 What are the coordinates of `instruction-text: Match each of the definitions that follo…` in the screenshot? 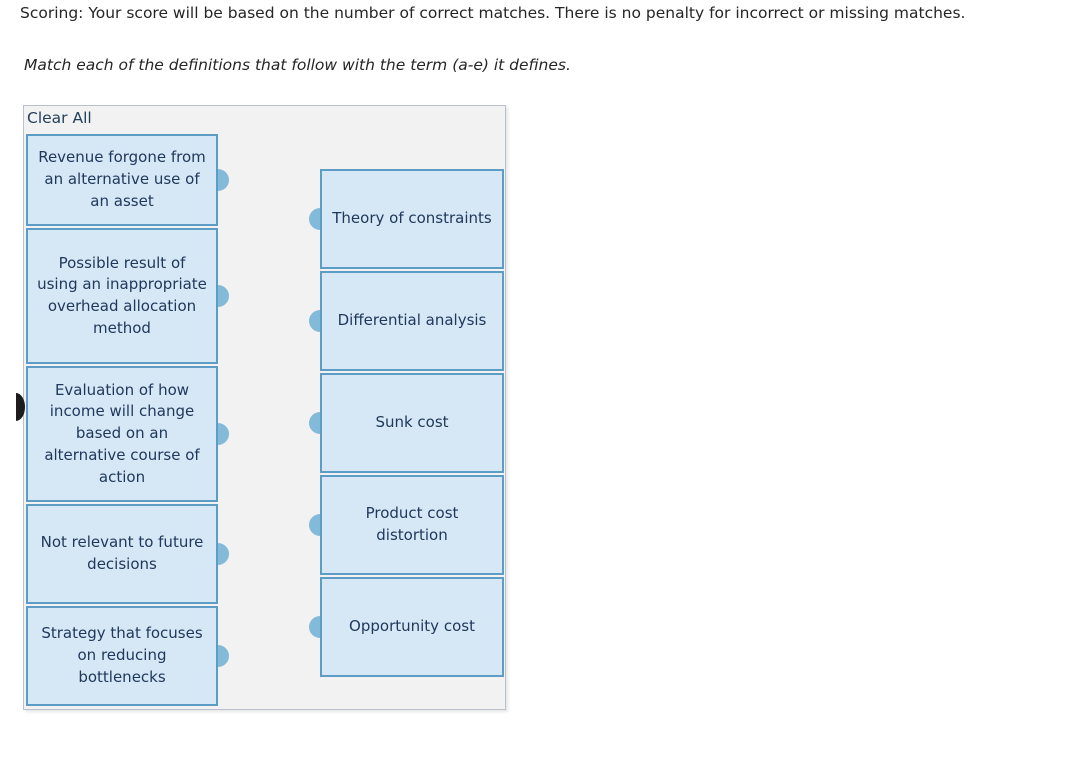 It's located at (297, 65).